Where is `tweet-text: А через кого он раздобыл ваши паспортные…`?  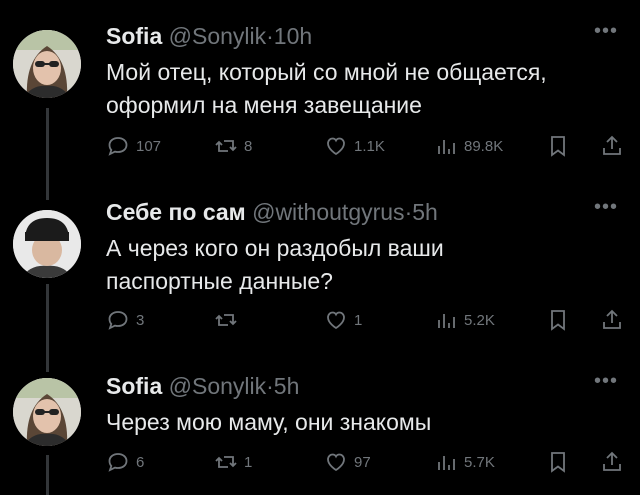
tweet-text: А через кого он раздобыл ваши паспортные… is located at coordinates (366, 265).